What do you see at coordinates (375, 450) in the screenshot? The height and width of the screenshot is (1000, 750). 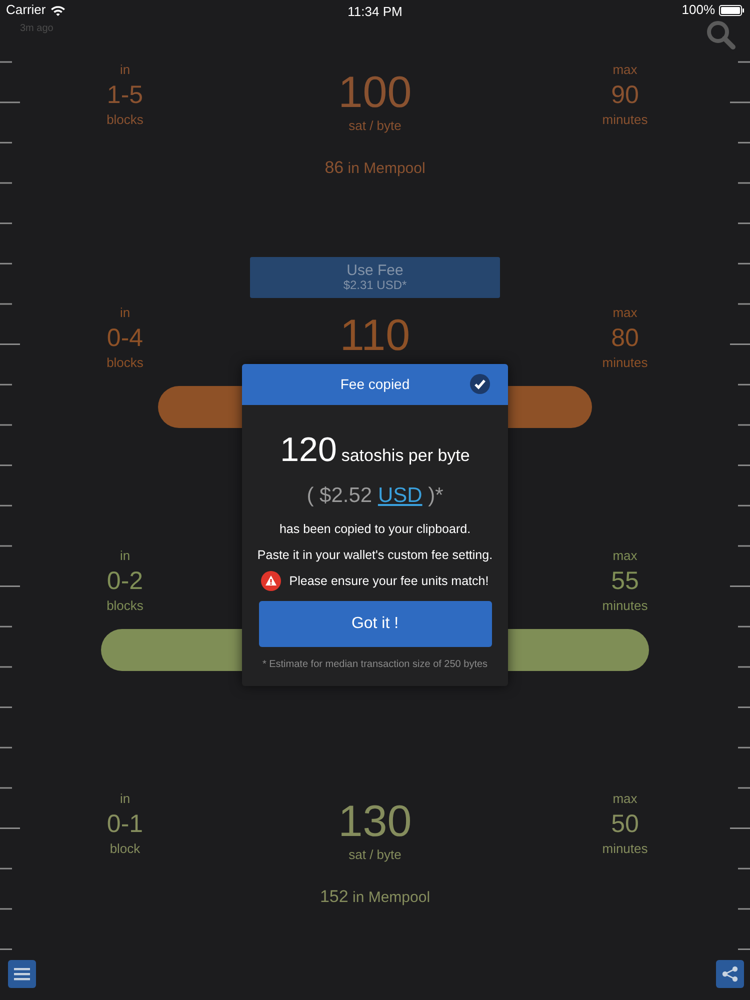 I see `fee-text: 120 satoshis per byte` at bounding box center [375, 450].